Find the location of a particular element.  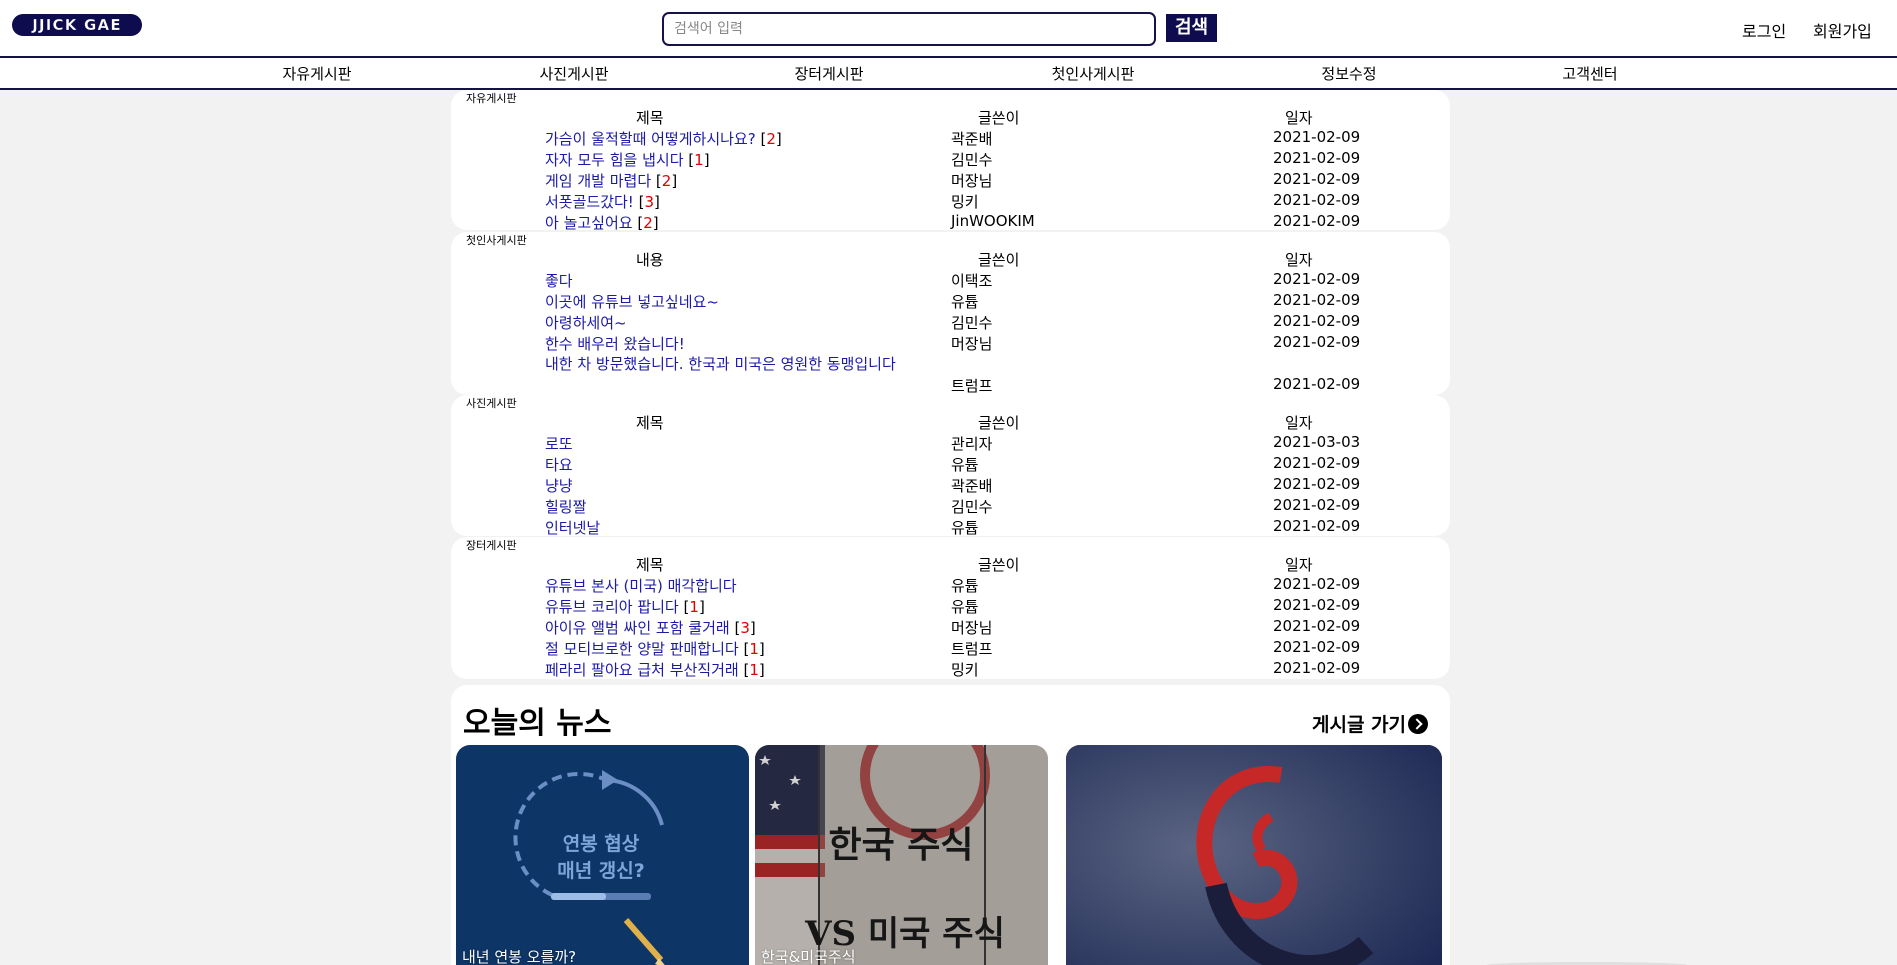

post-title-link: 아 놀고싶어요 [2] is located at coordinates (750, 222).